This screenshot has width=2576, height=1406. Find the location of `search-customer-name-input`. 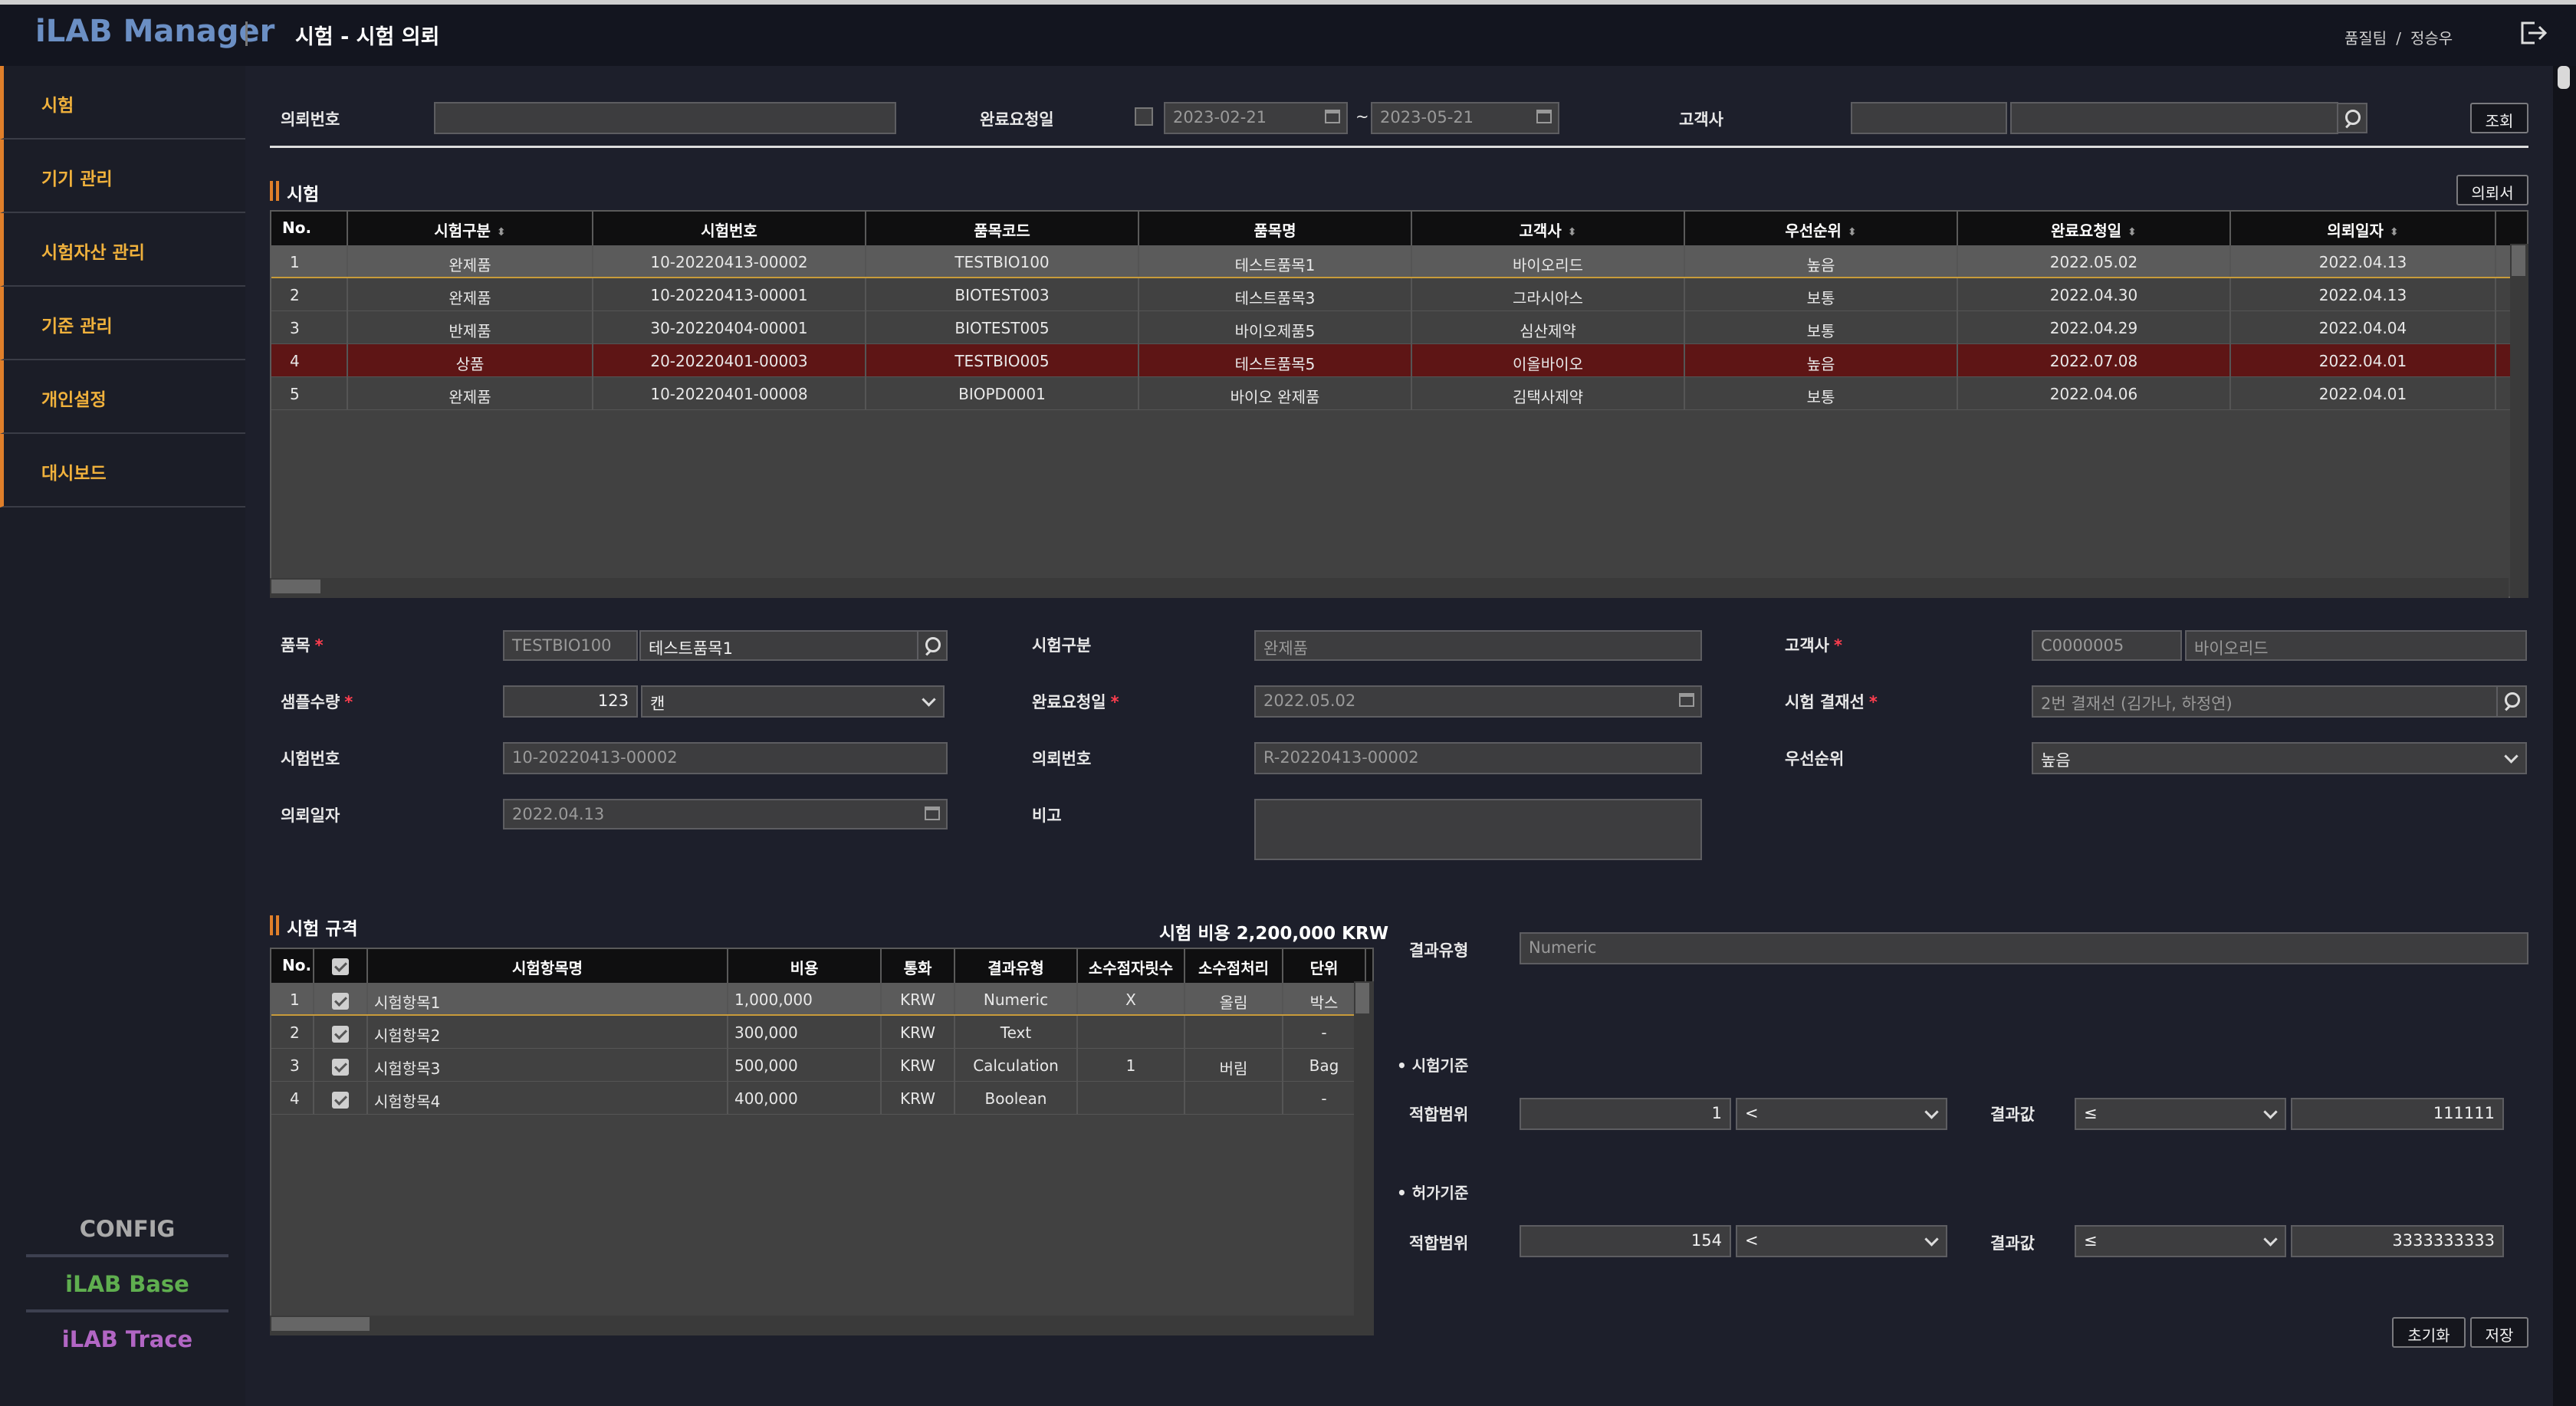

search-customer-name-input is located at coordinates (2174, 118).